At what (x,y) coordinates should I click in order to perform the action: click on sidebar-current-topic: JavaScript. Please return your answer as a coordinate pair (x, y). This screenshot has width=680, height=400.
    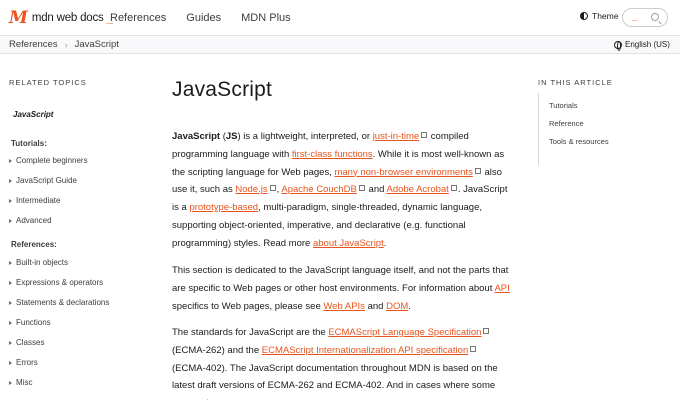
    Looking at the image, I should click on (33, 114).